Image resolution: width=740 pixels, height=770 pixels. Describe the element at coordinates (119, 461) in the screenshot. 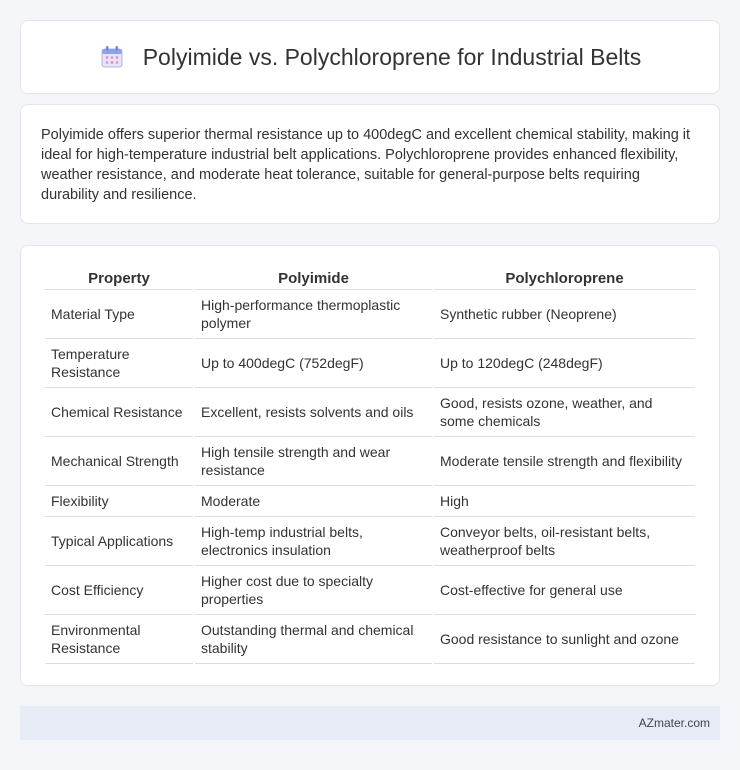

I see `property-cell: Mechanical Strength` at that location.